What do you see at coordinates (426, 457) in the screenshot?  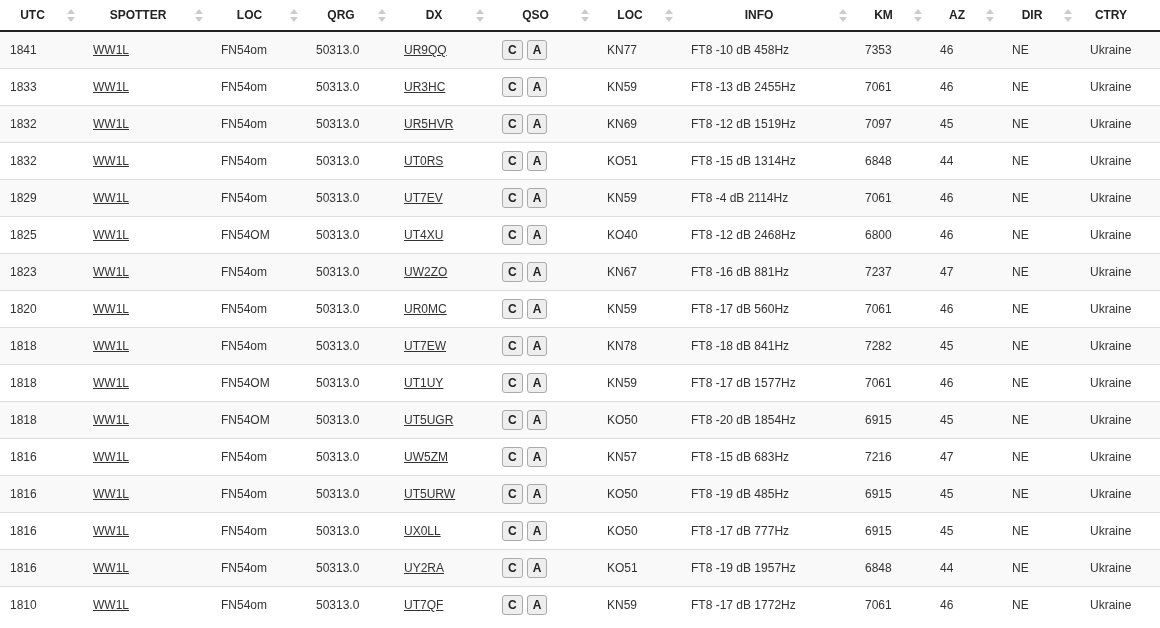 I see `callsign-link: UW5ZM` at bounding box center [426, 457].